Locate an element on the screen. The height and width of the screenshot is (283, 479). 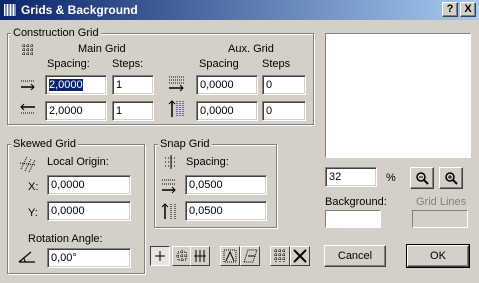
snap-h-icon is located at coordinates (169, 185).